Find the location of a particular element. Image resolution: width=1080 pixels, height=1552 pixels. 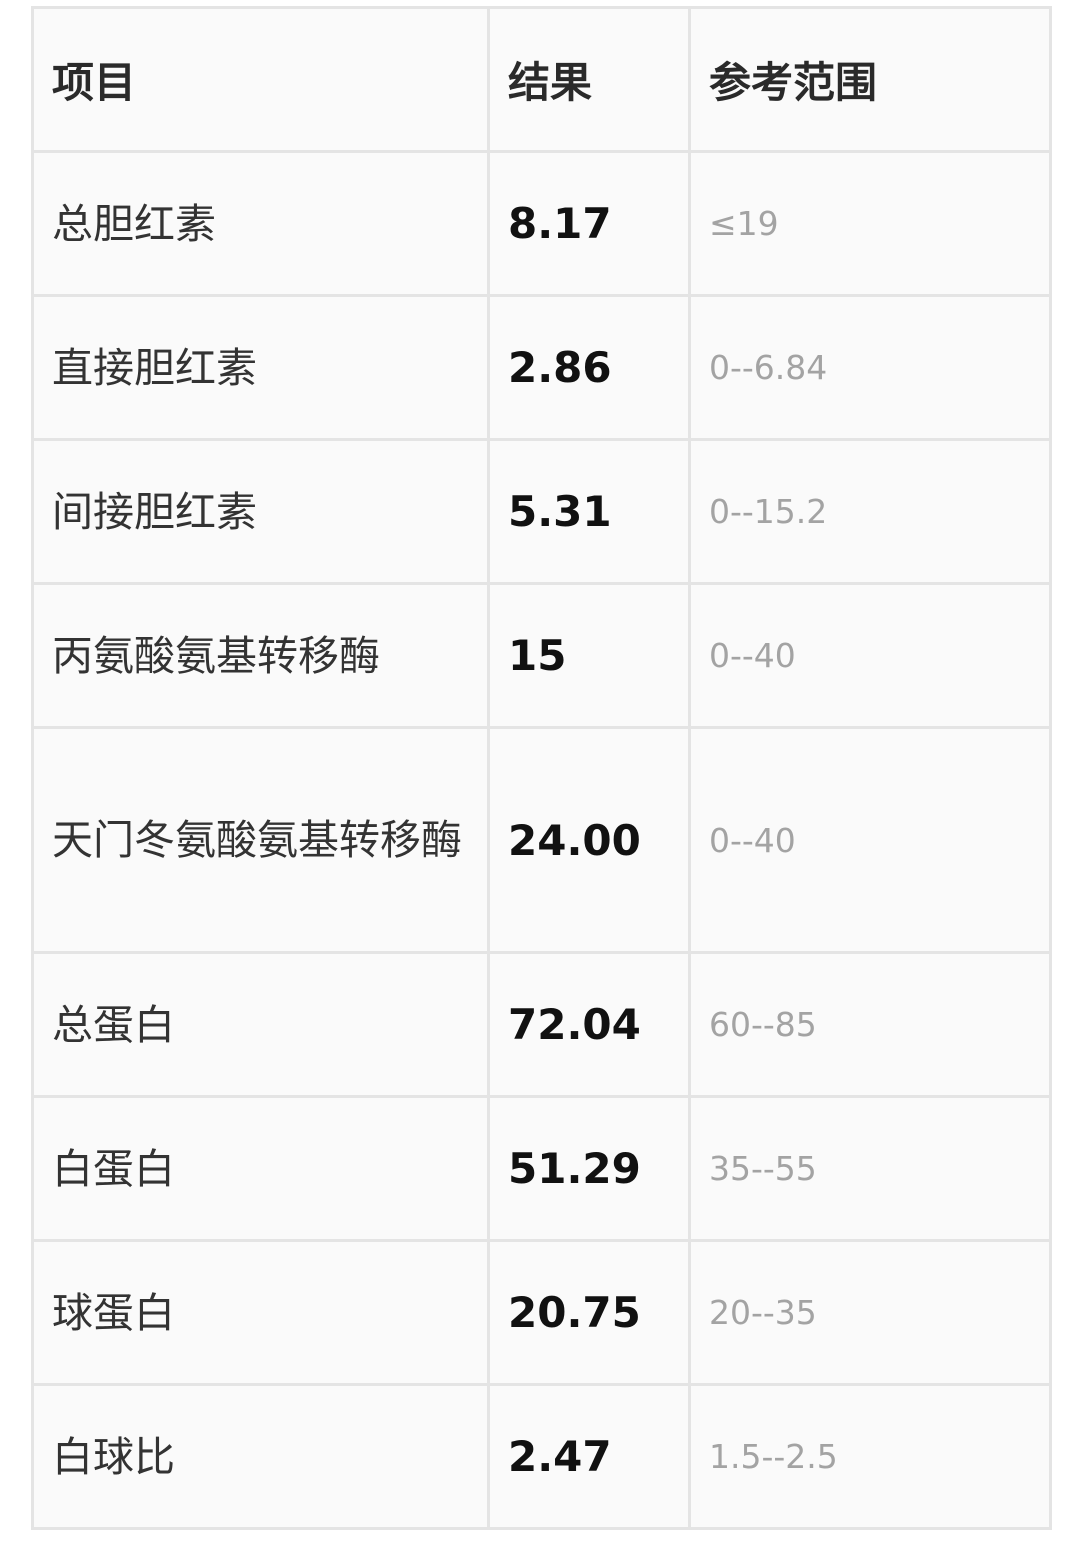

item-name: 天门冬氨酸氨基转移酶 is located at coordinates (260, 840).